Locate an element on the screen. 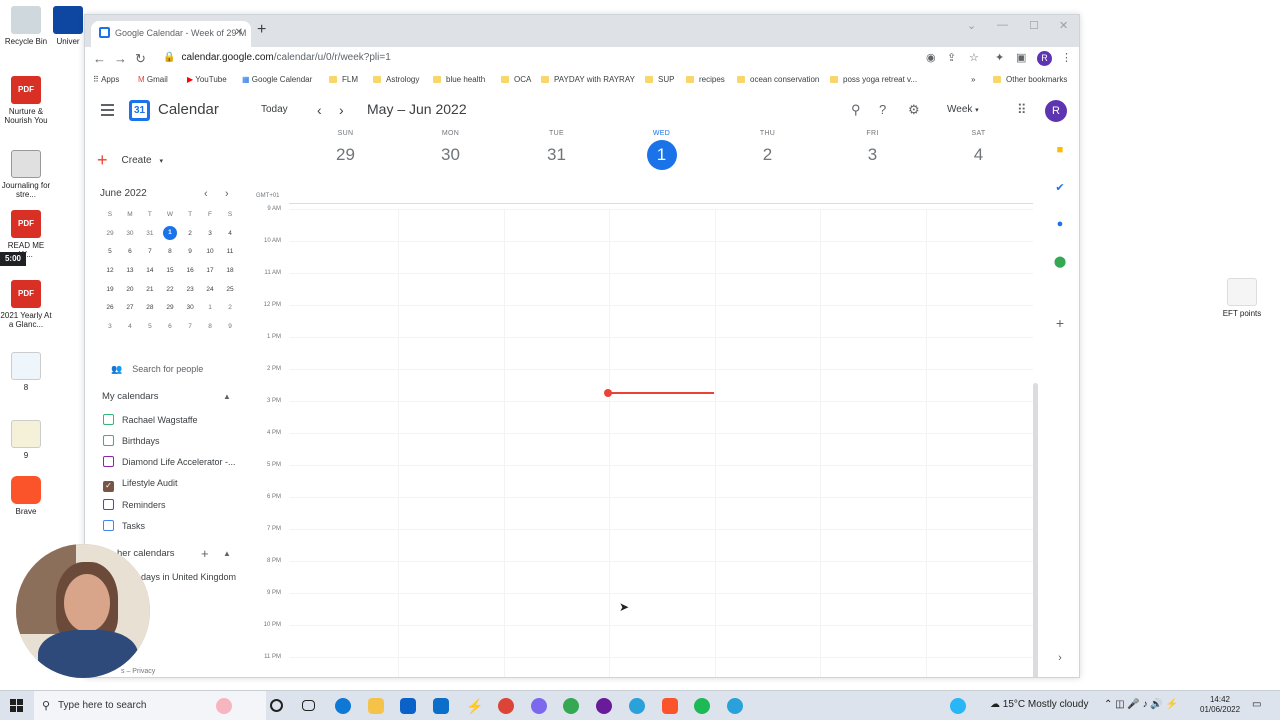 This screenshot has height=720, width=1280. search-people-field: 👥 Search for people is located at coordinates (157, 369).